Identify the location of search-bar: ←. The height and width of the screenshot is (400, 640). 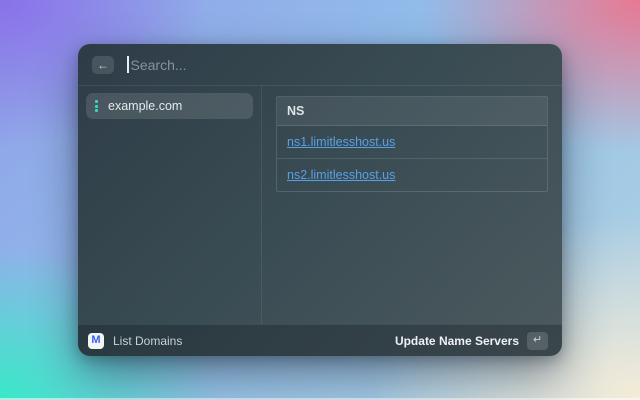
(320, 65).